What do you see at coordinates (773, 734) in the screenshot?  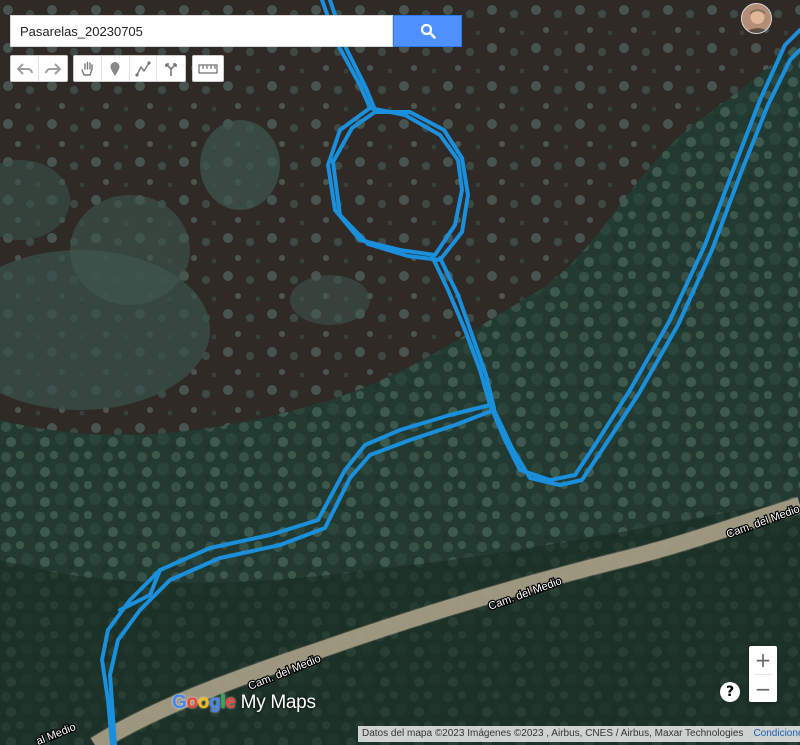 I see `terms-link: Condiciones` at bounding box center [773, 734].